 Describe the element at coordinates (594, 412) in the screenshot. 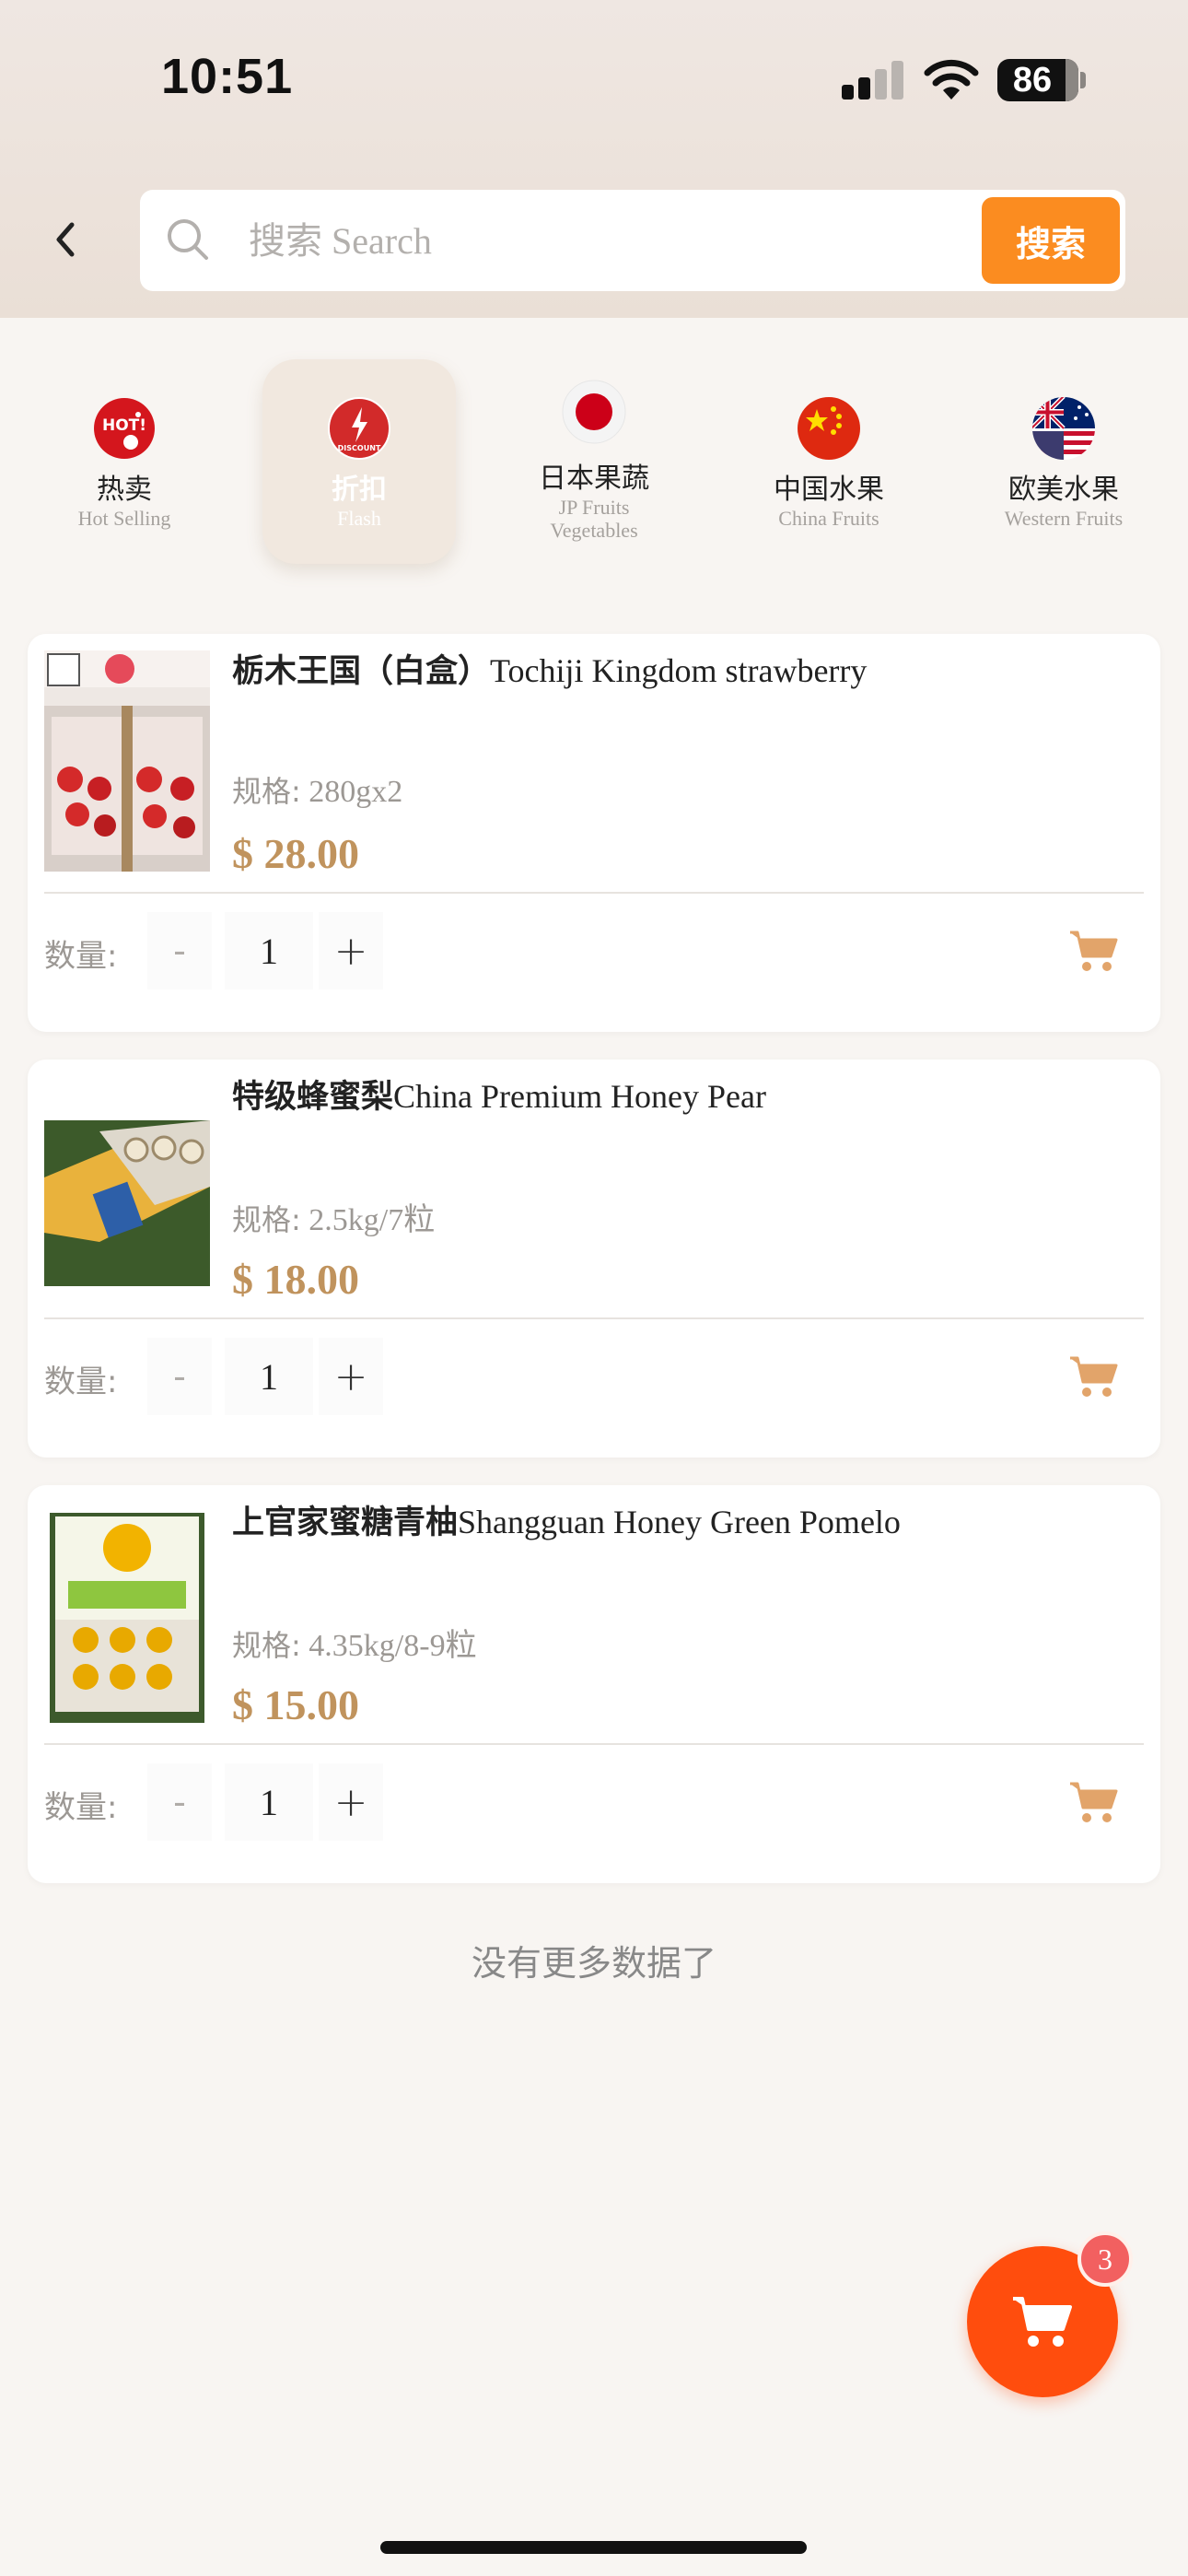

I see `japan-flag-icon` at that location.